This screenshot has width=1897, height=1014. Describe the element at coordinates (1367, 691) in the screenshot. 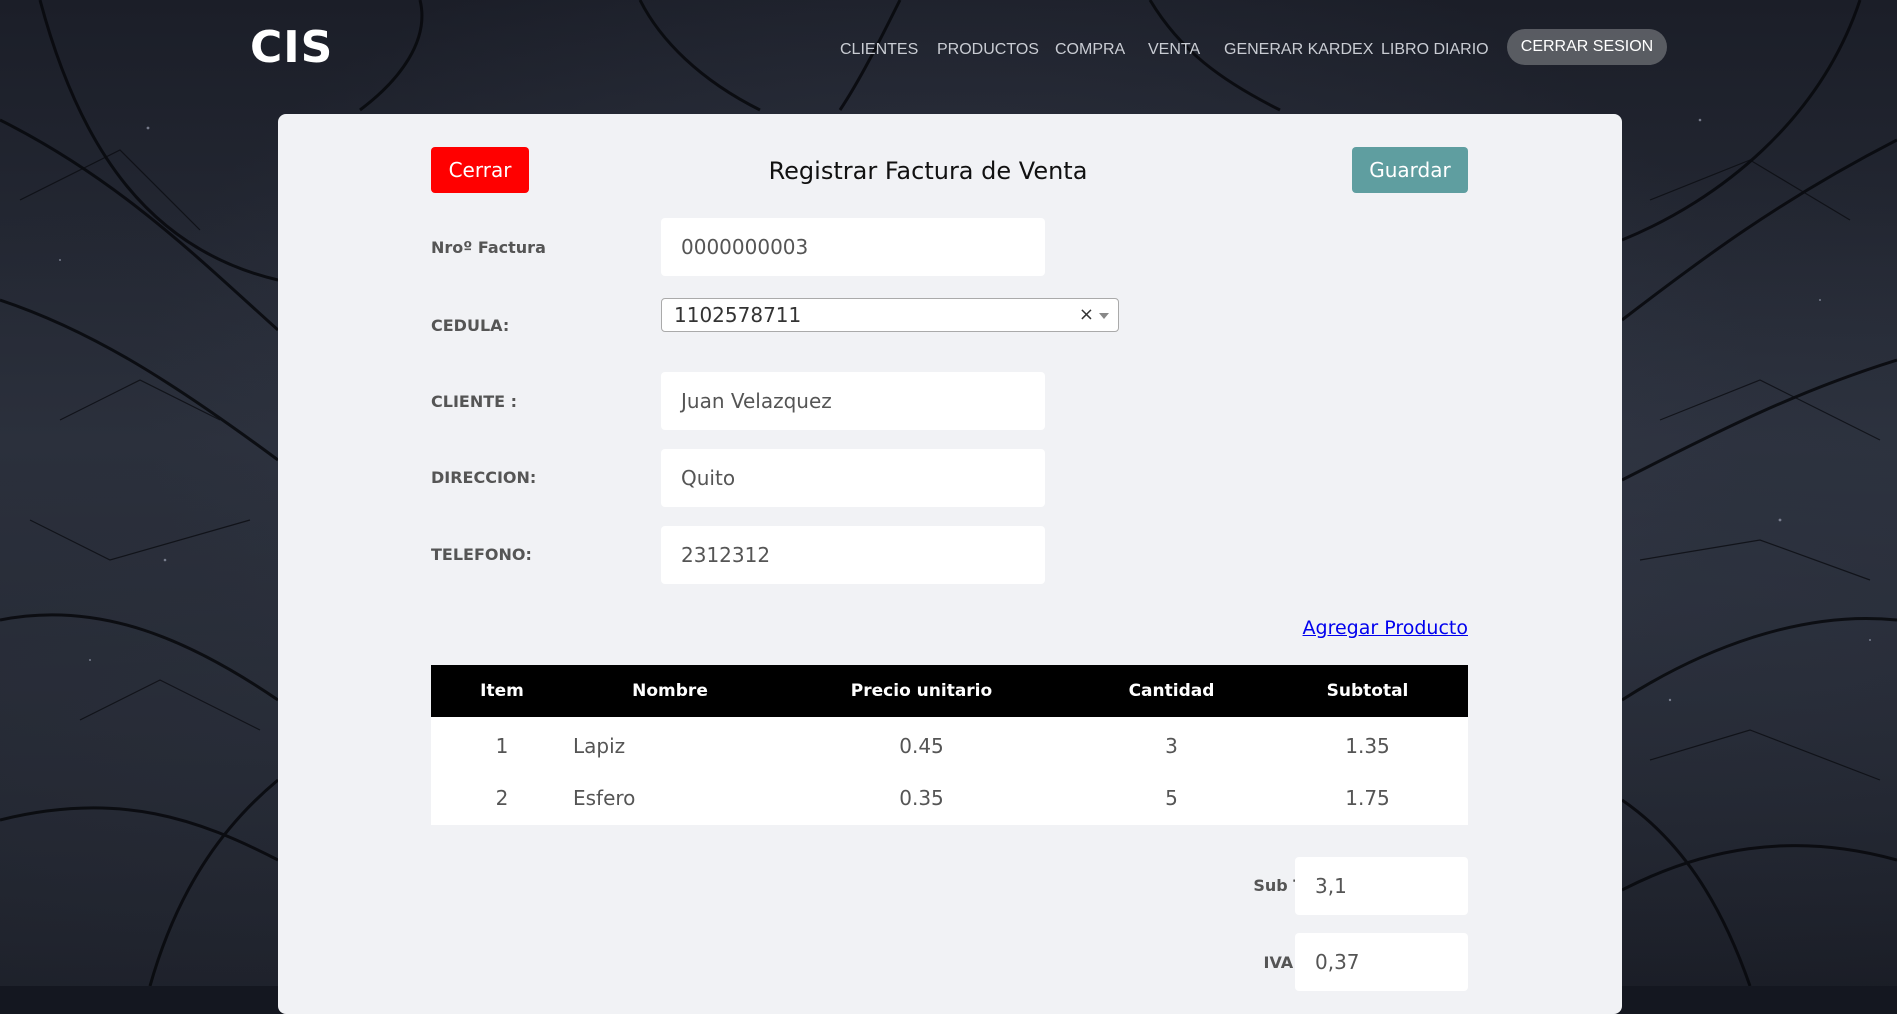

I see `column-header-subtotal: Subtotal` at that location.